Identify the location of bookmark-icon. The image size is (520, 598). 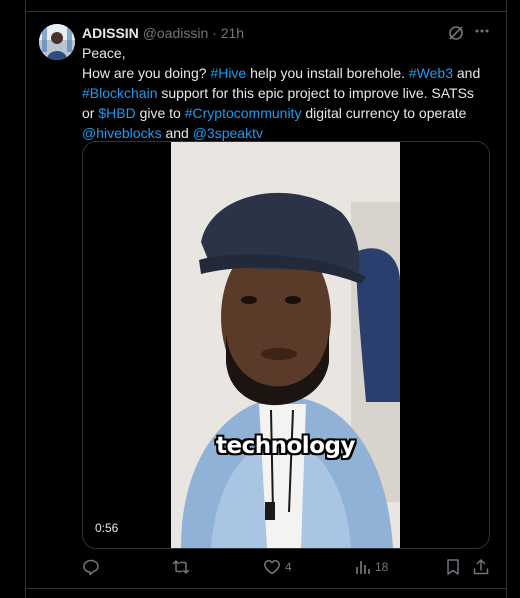
(453, 567).